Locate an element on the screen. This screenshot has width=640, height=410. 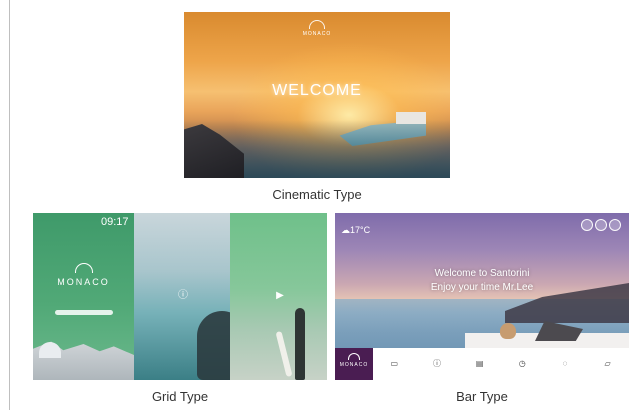
brand-block: MONACO is located at coordinates (354, 364).